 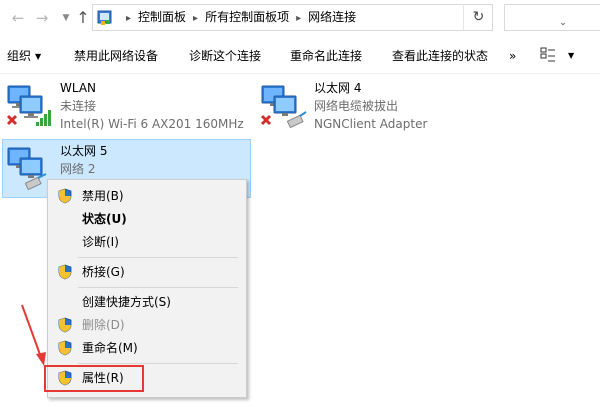 I want to click on menu-item-bridge: 桥接(G), so click(x=147, y=272).